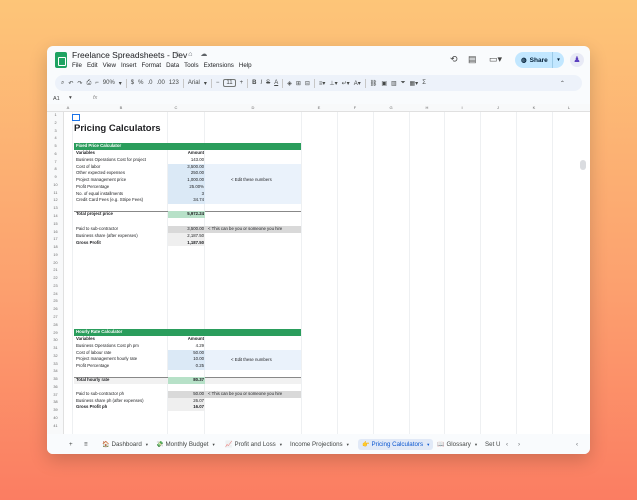 This screenshot has width=637, height=500. What do you see at coordinates (55, 348) in the screenshot?
I see `row-header: 31` at bounding box center [55, 348].